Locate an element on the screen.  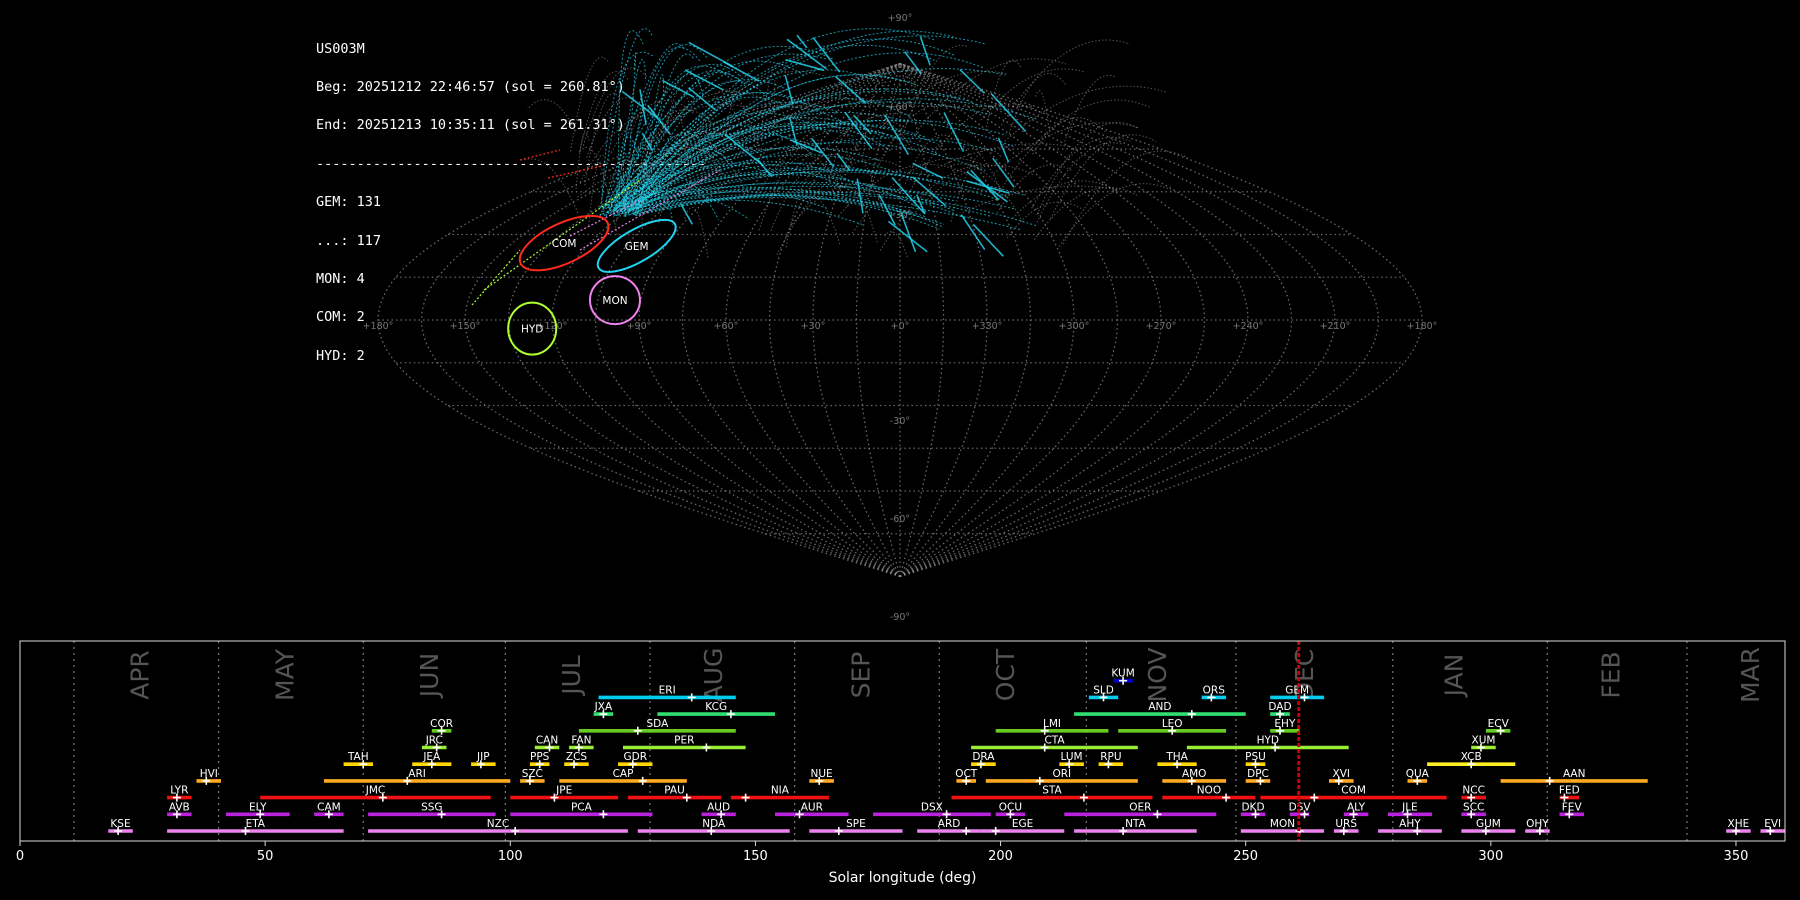
month-label: MAR is located at coordinates (1750, 675).